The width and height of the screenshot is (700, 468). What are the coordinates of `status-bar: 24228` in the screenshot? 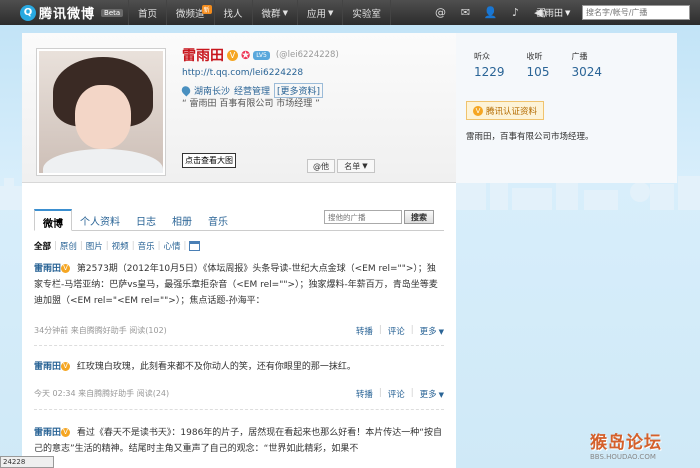 It's located at (27, 462).